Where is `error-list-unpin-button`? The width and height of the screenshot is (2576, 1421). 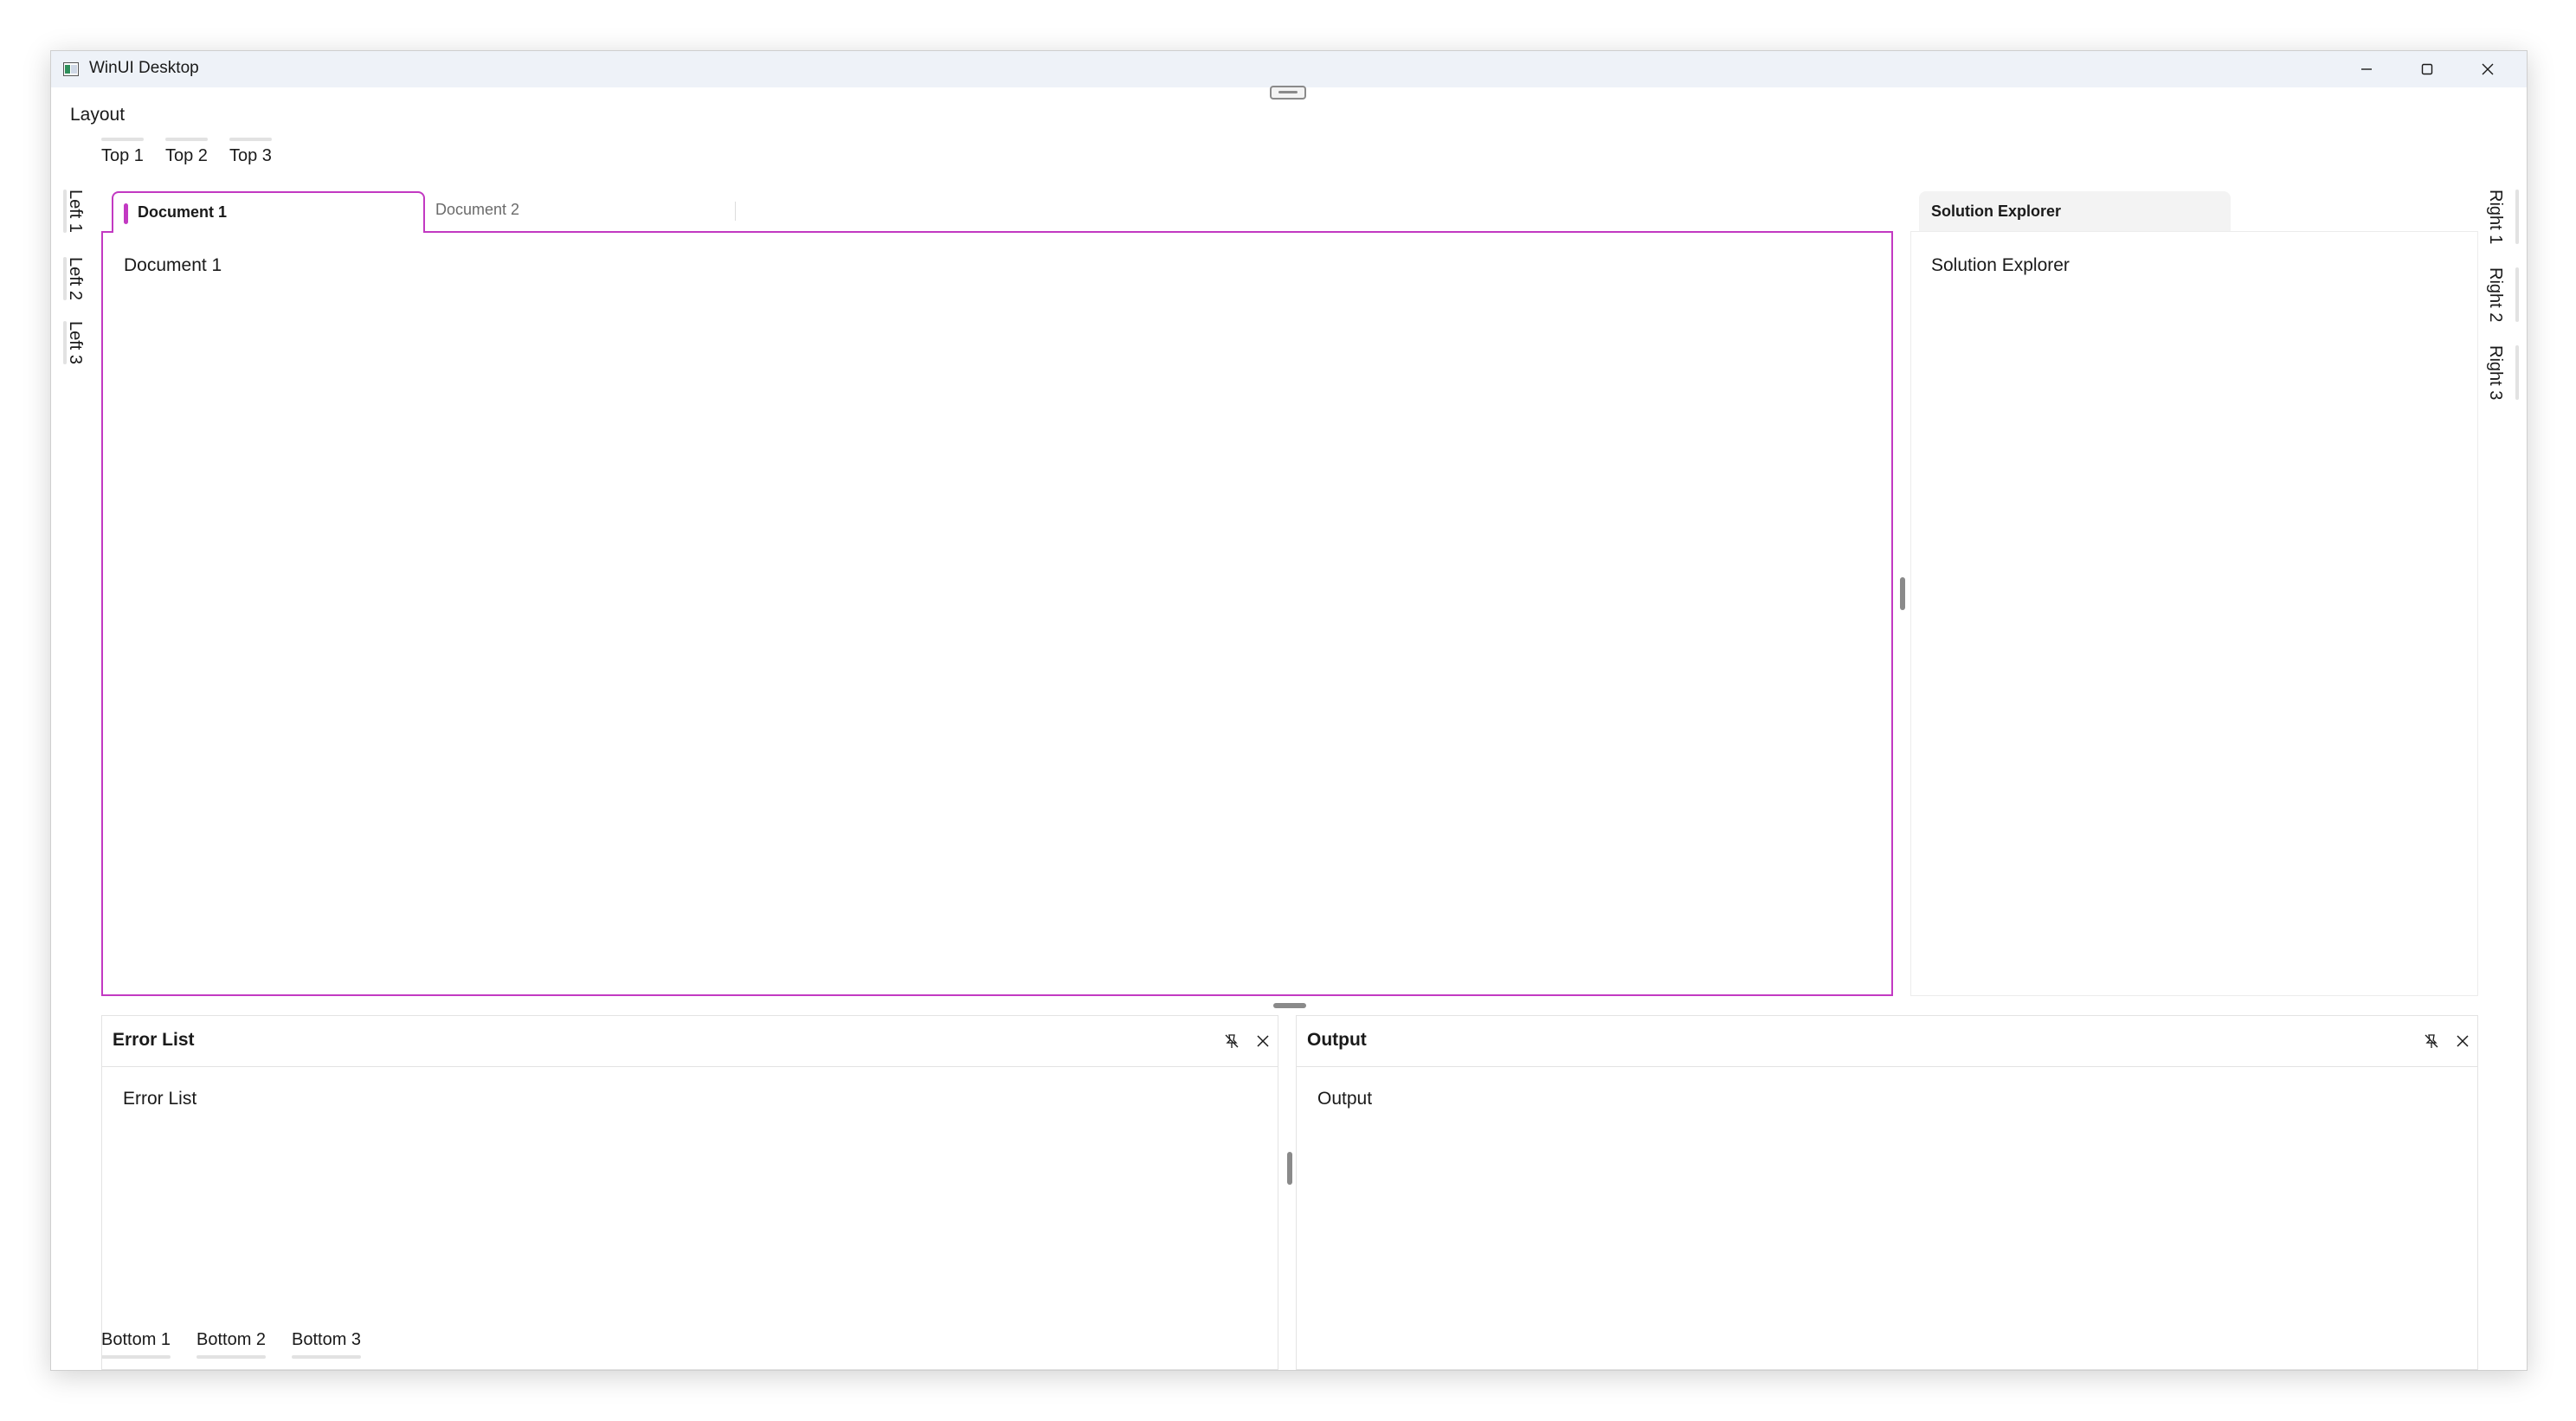 error-list-unpin-button is located at coordinates (1232, 1041).